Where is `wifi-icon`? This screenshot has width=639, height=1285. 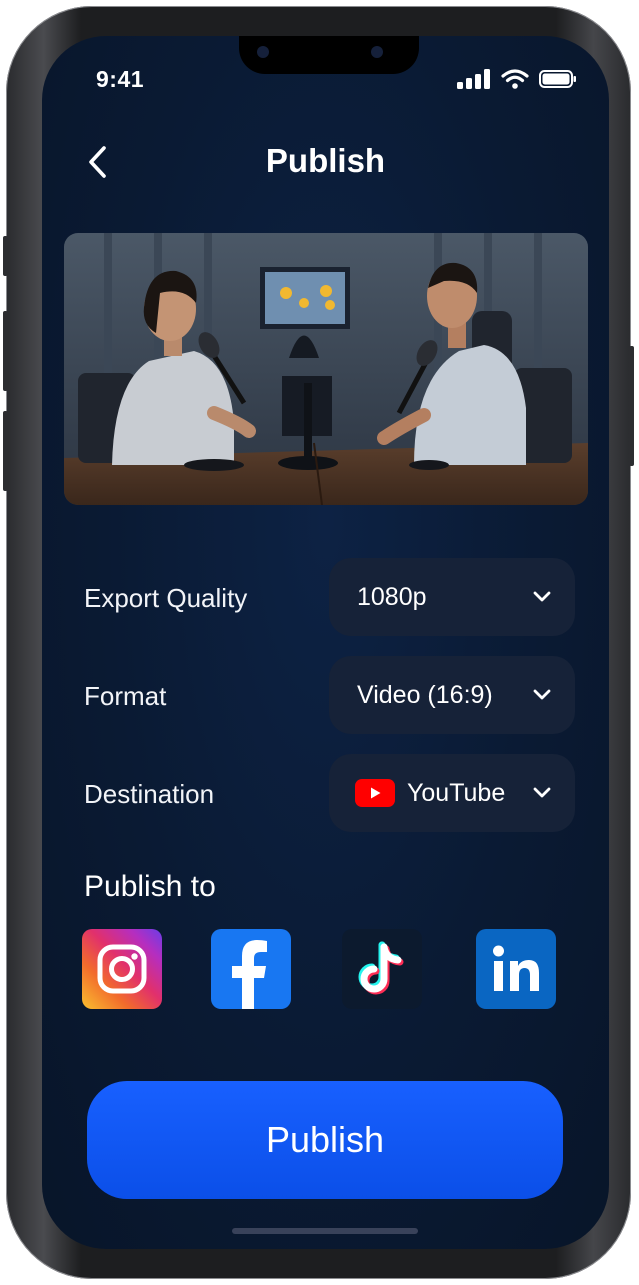 wifi-icon is located at coordinates (515, 79).